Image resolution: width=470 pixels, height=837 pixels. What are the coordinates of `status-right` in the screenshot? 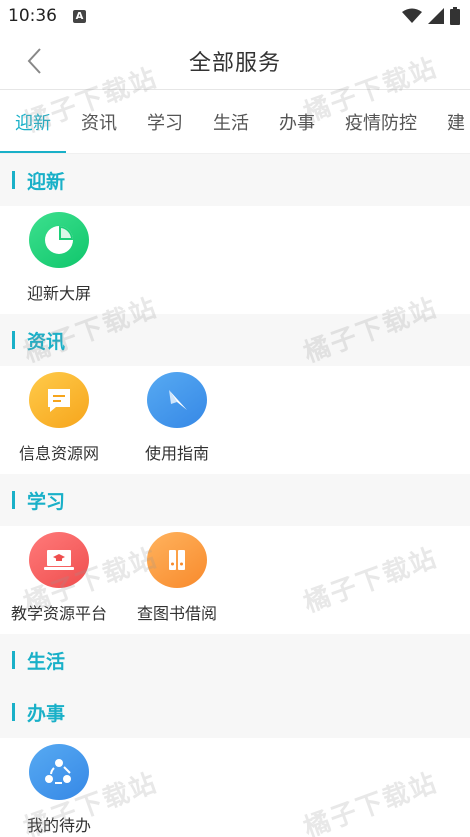 It's located at (431, 16).